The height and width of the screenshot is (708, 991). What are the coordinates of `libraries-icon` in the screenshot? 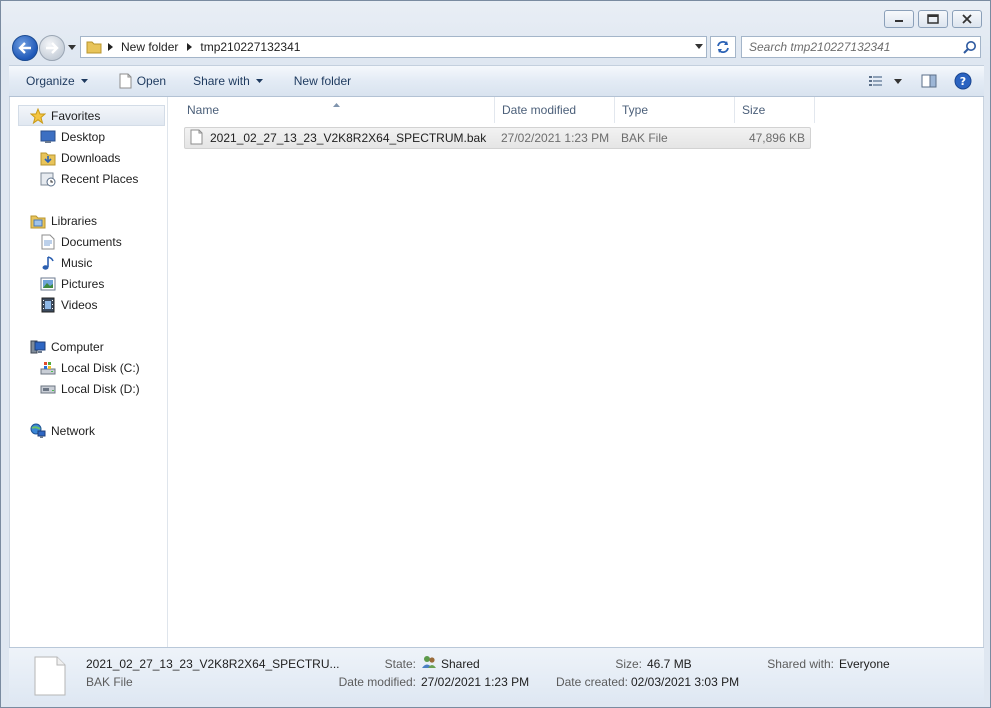 It's located at (38, 221).